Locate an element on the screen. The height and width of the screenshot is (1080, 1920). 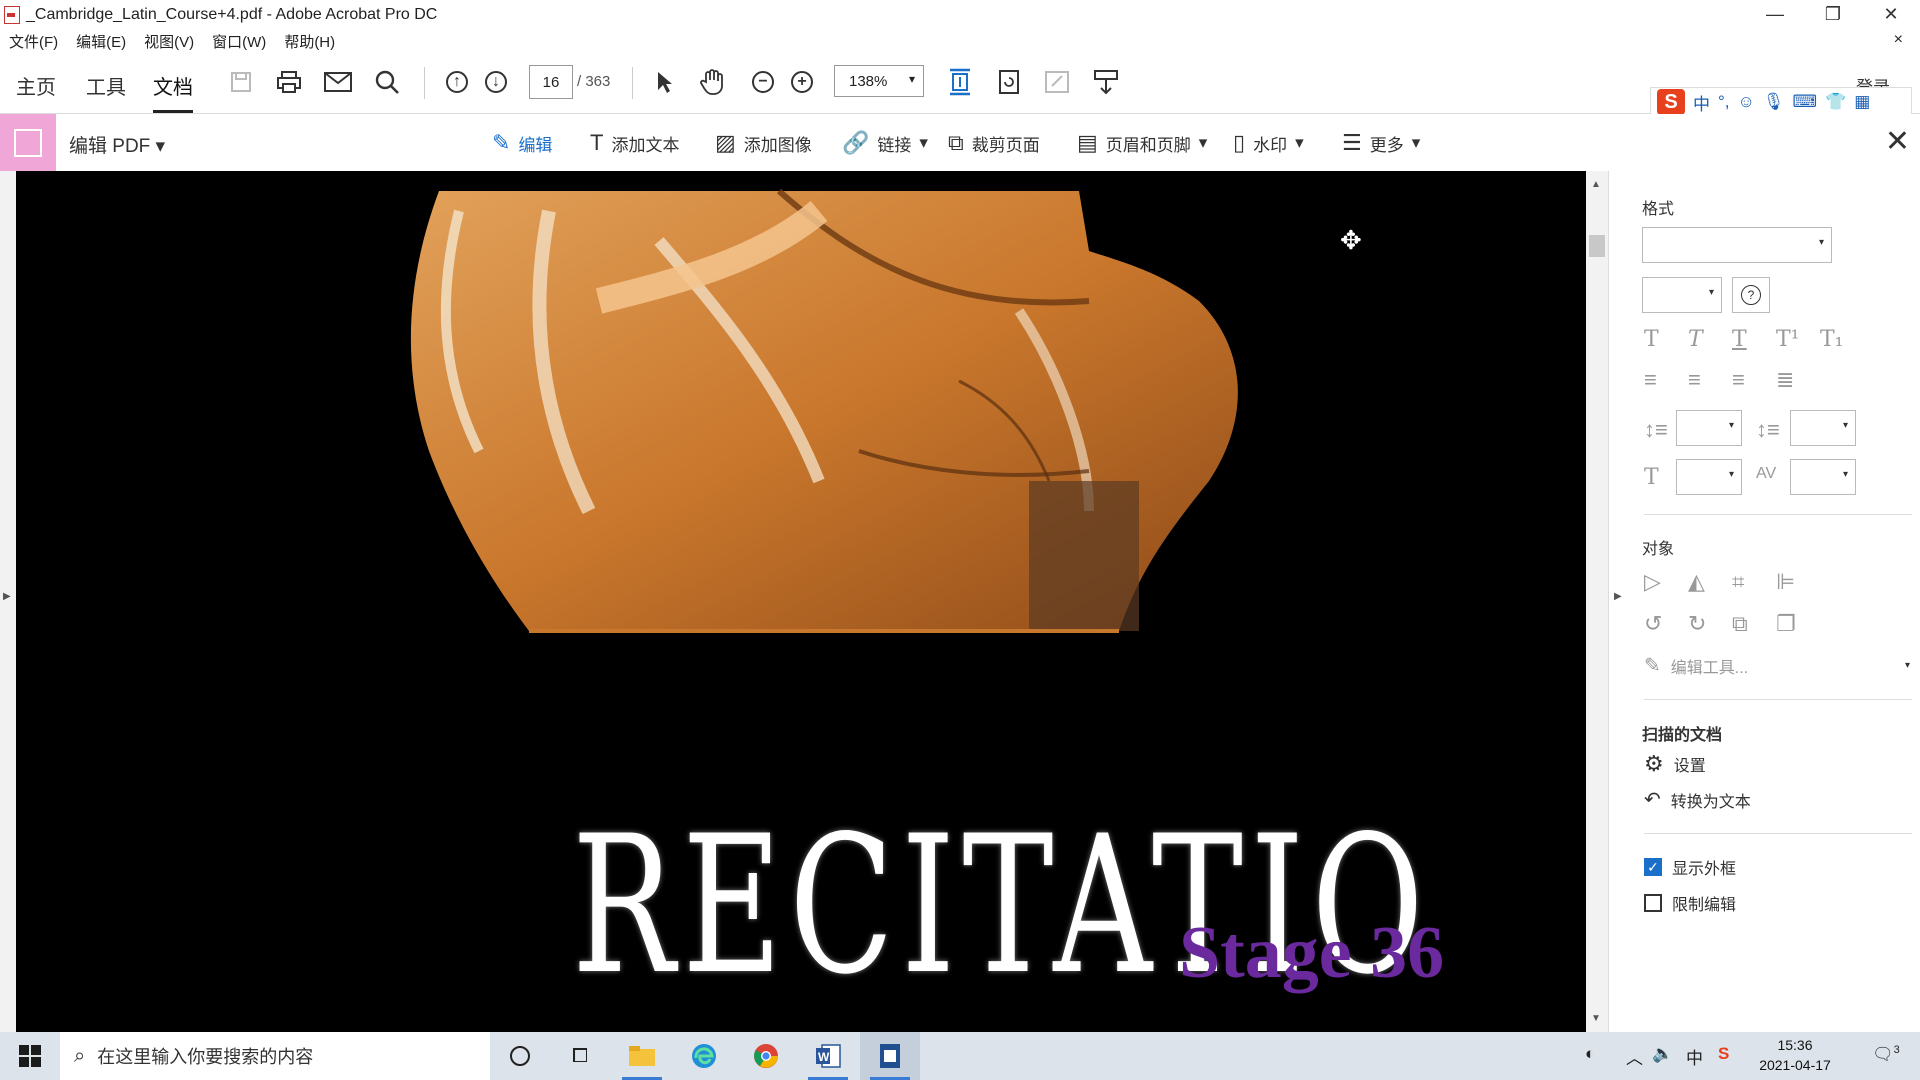
menu-help: 帮助(H) is located at coordinates (309, 41).